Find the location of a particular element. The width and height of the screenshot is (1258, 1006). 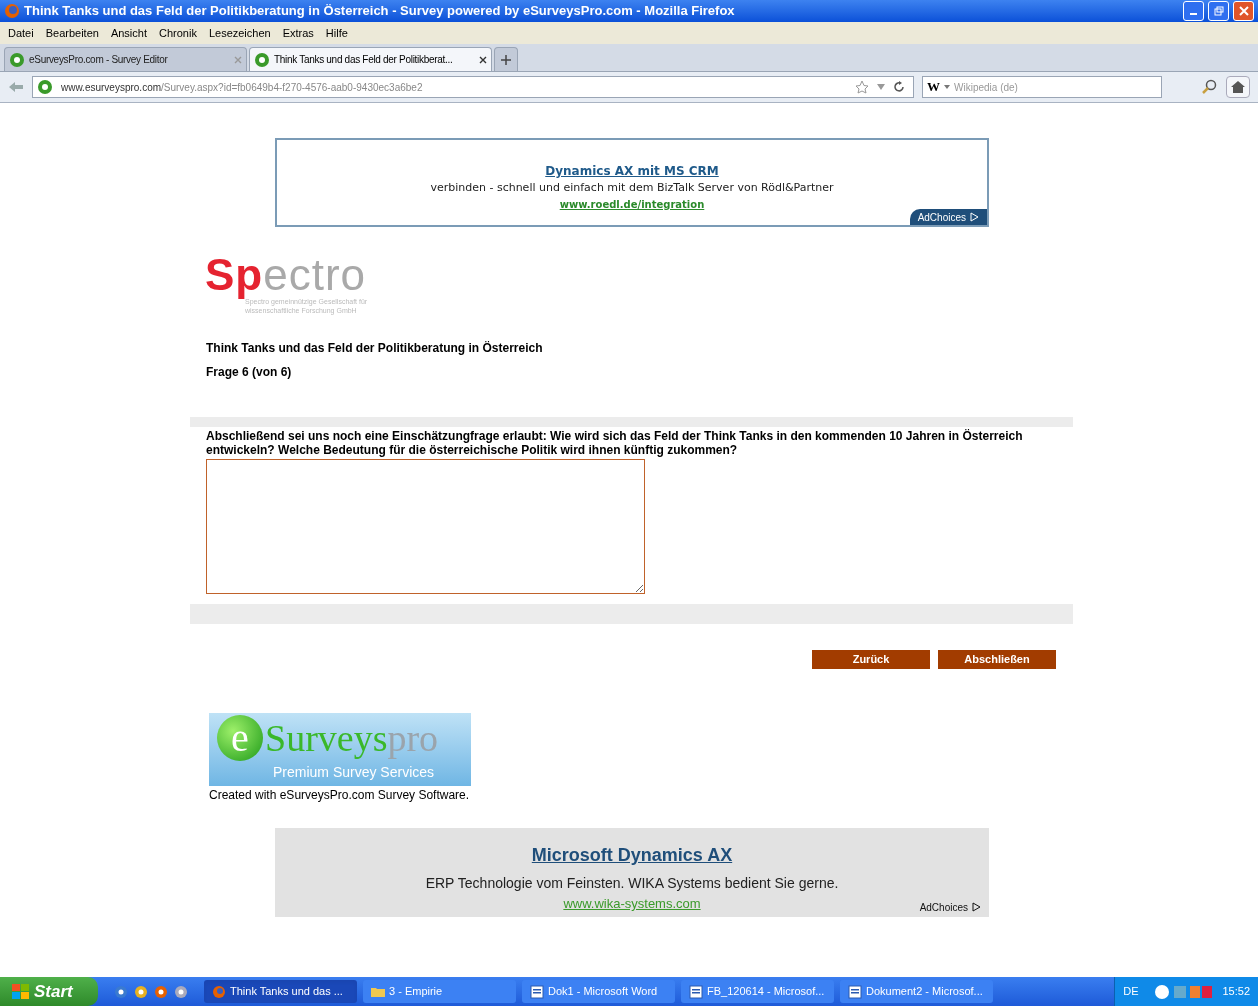

ad-url-link: www.roedl.de/integration is located at coordinates (632, 204).